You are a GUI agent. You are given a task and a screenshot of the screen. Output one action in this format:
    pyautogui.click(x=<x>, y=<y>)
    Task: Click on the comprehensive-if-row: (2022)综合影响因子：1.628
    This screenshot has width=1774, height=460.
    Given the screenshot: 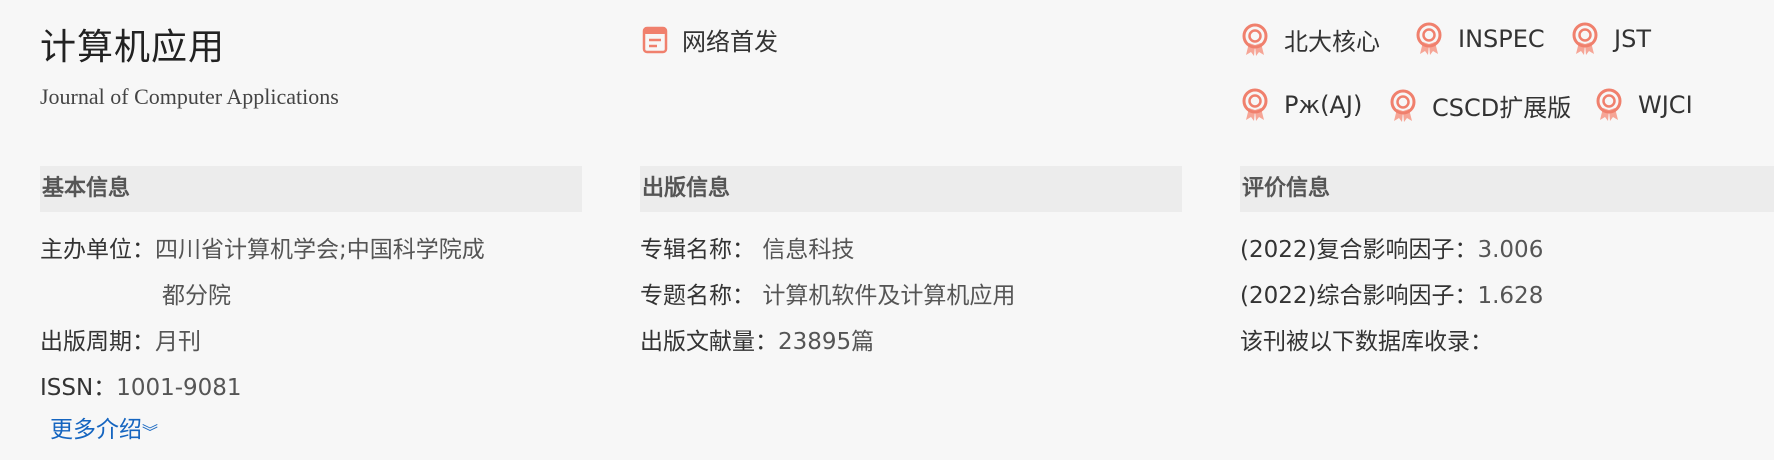 What is the action you would take?
    pyautogui.click(x=1391, y=293)
    